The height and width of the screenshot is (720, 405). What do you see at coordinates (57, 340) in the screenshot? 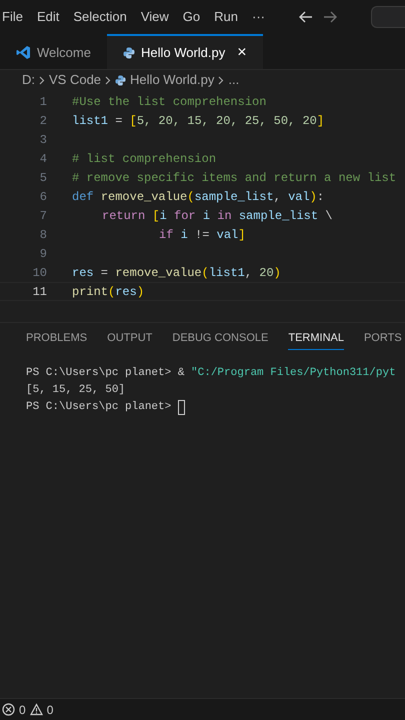
I see `panel-tab: PROBLEMS` at bounding box center [57, 340].